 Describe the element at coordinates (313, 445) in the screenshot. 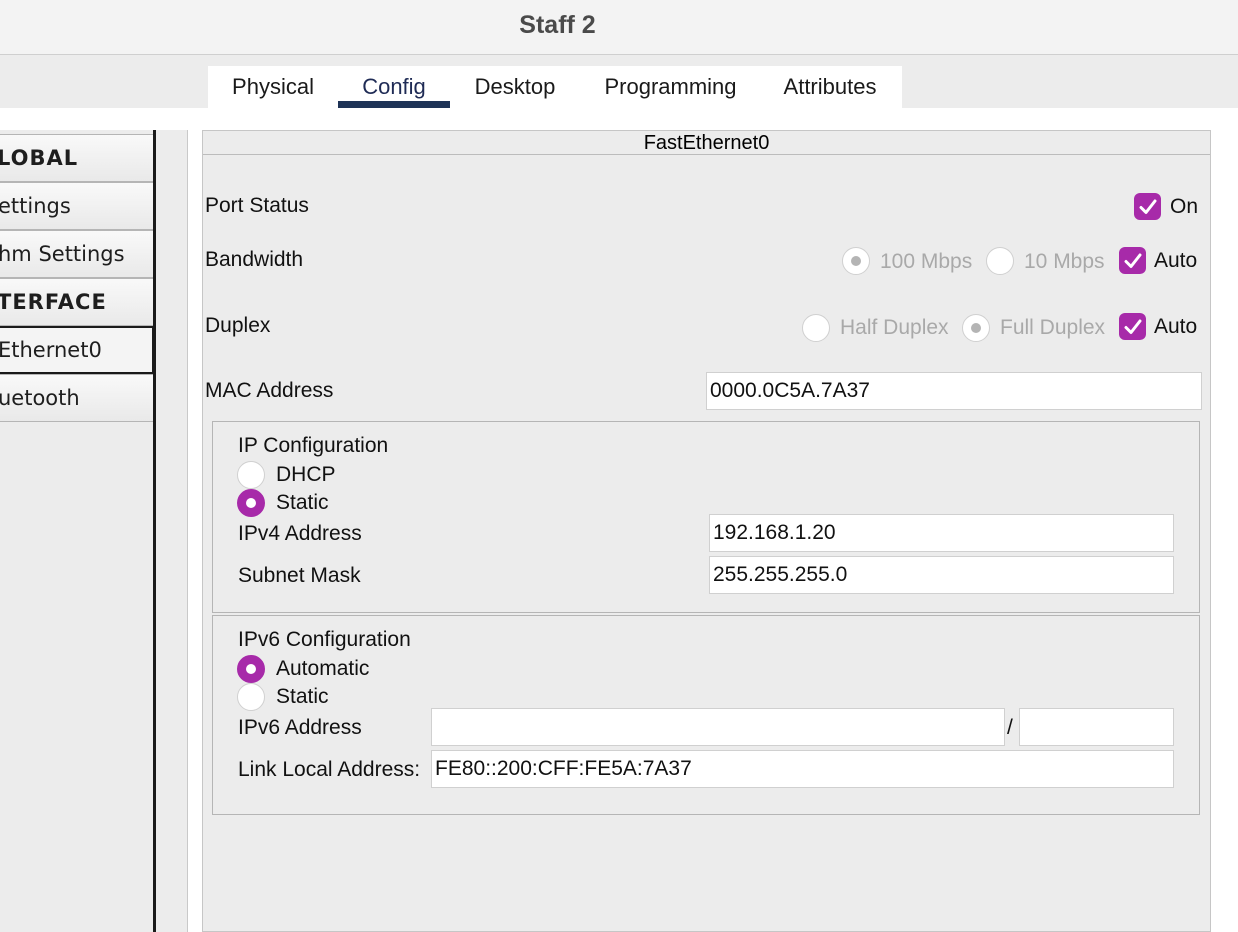

I see `ip-configuration-title: IP Configuration` at that location.